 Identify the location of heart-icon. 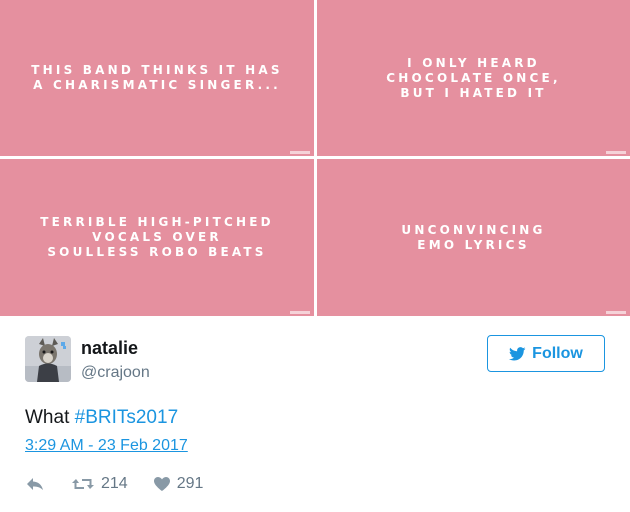
(161, 484).